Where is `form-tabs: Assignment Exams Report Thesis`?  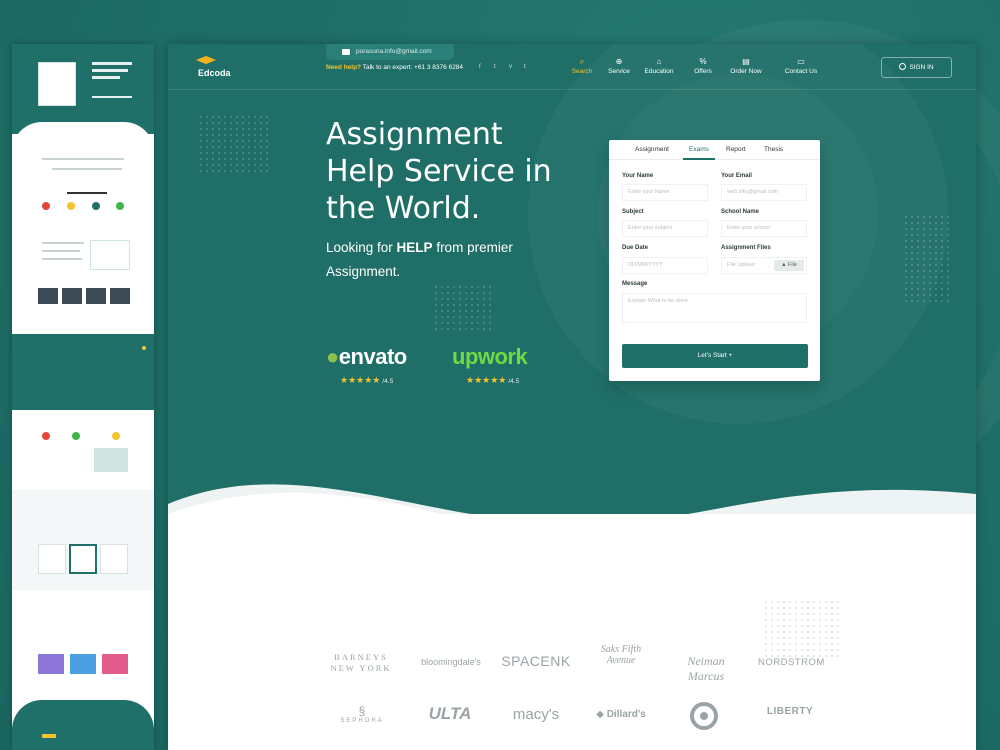
form-tabs: Assignment Exams Report Thesis is located at coordinates (714, 150).